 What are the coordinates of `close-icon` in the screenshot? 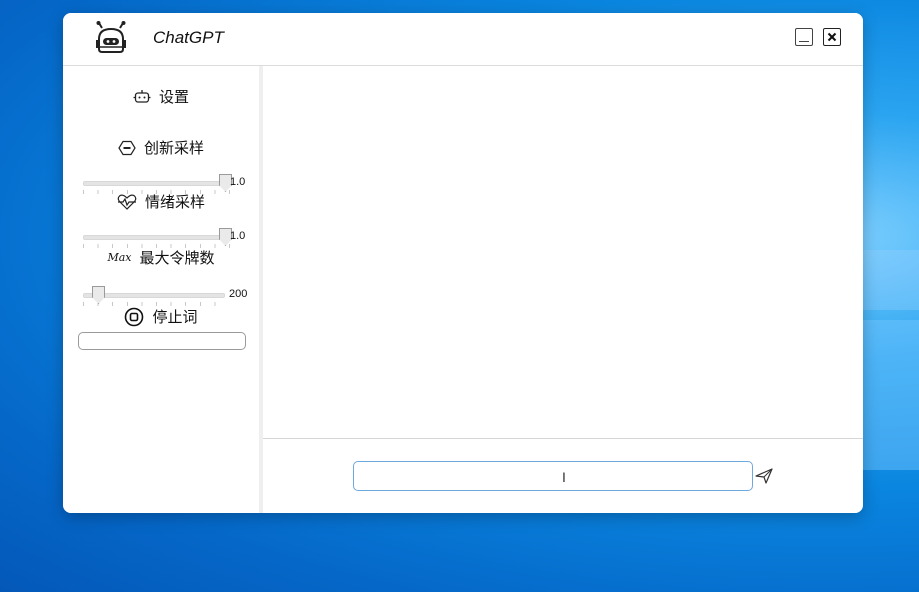 It's located at (832, 37).